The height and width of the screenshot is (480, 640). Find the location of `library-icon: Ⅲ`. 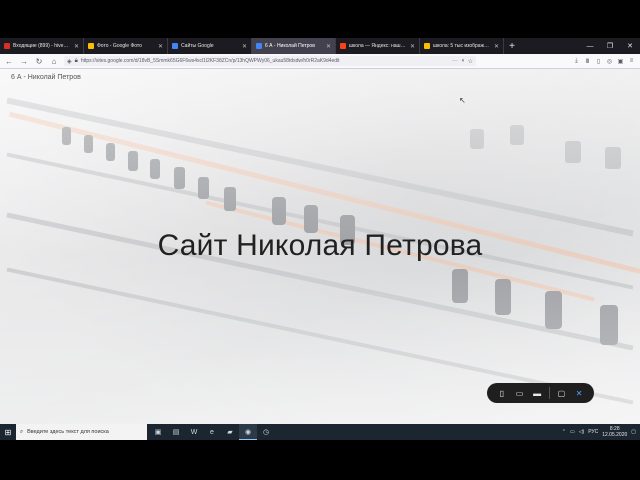

library-icon: Ⅲ is located at coordinates (587, 61).